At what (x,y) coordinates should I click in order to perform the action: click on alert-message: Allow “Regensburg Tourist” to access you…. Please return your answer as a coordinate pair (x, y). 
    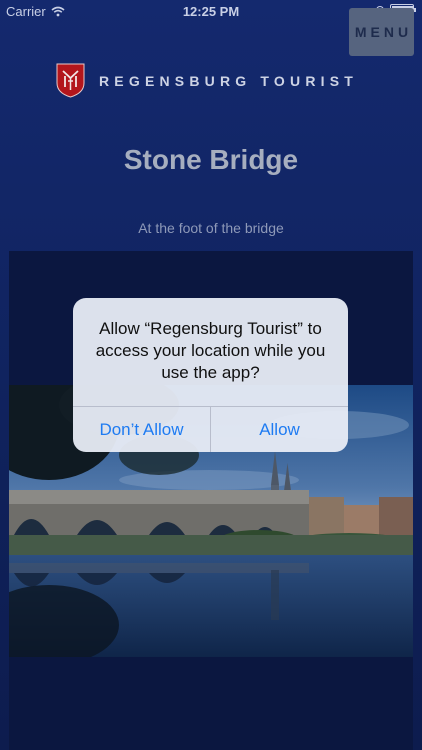
    Looking at the image, I should click on (210, 350).